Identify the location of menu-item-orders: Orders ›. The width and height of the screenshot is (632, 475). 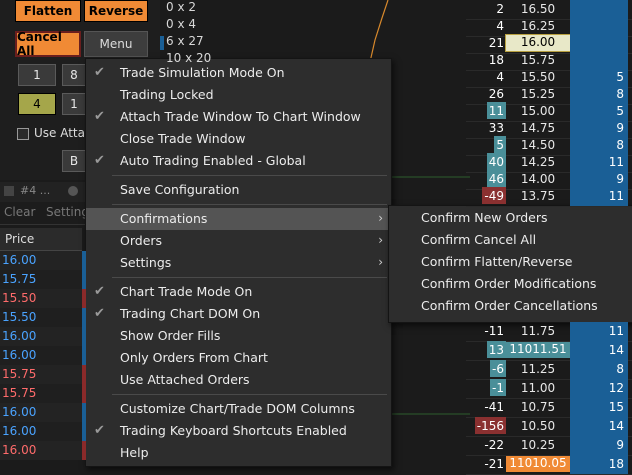
(238, 241).